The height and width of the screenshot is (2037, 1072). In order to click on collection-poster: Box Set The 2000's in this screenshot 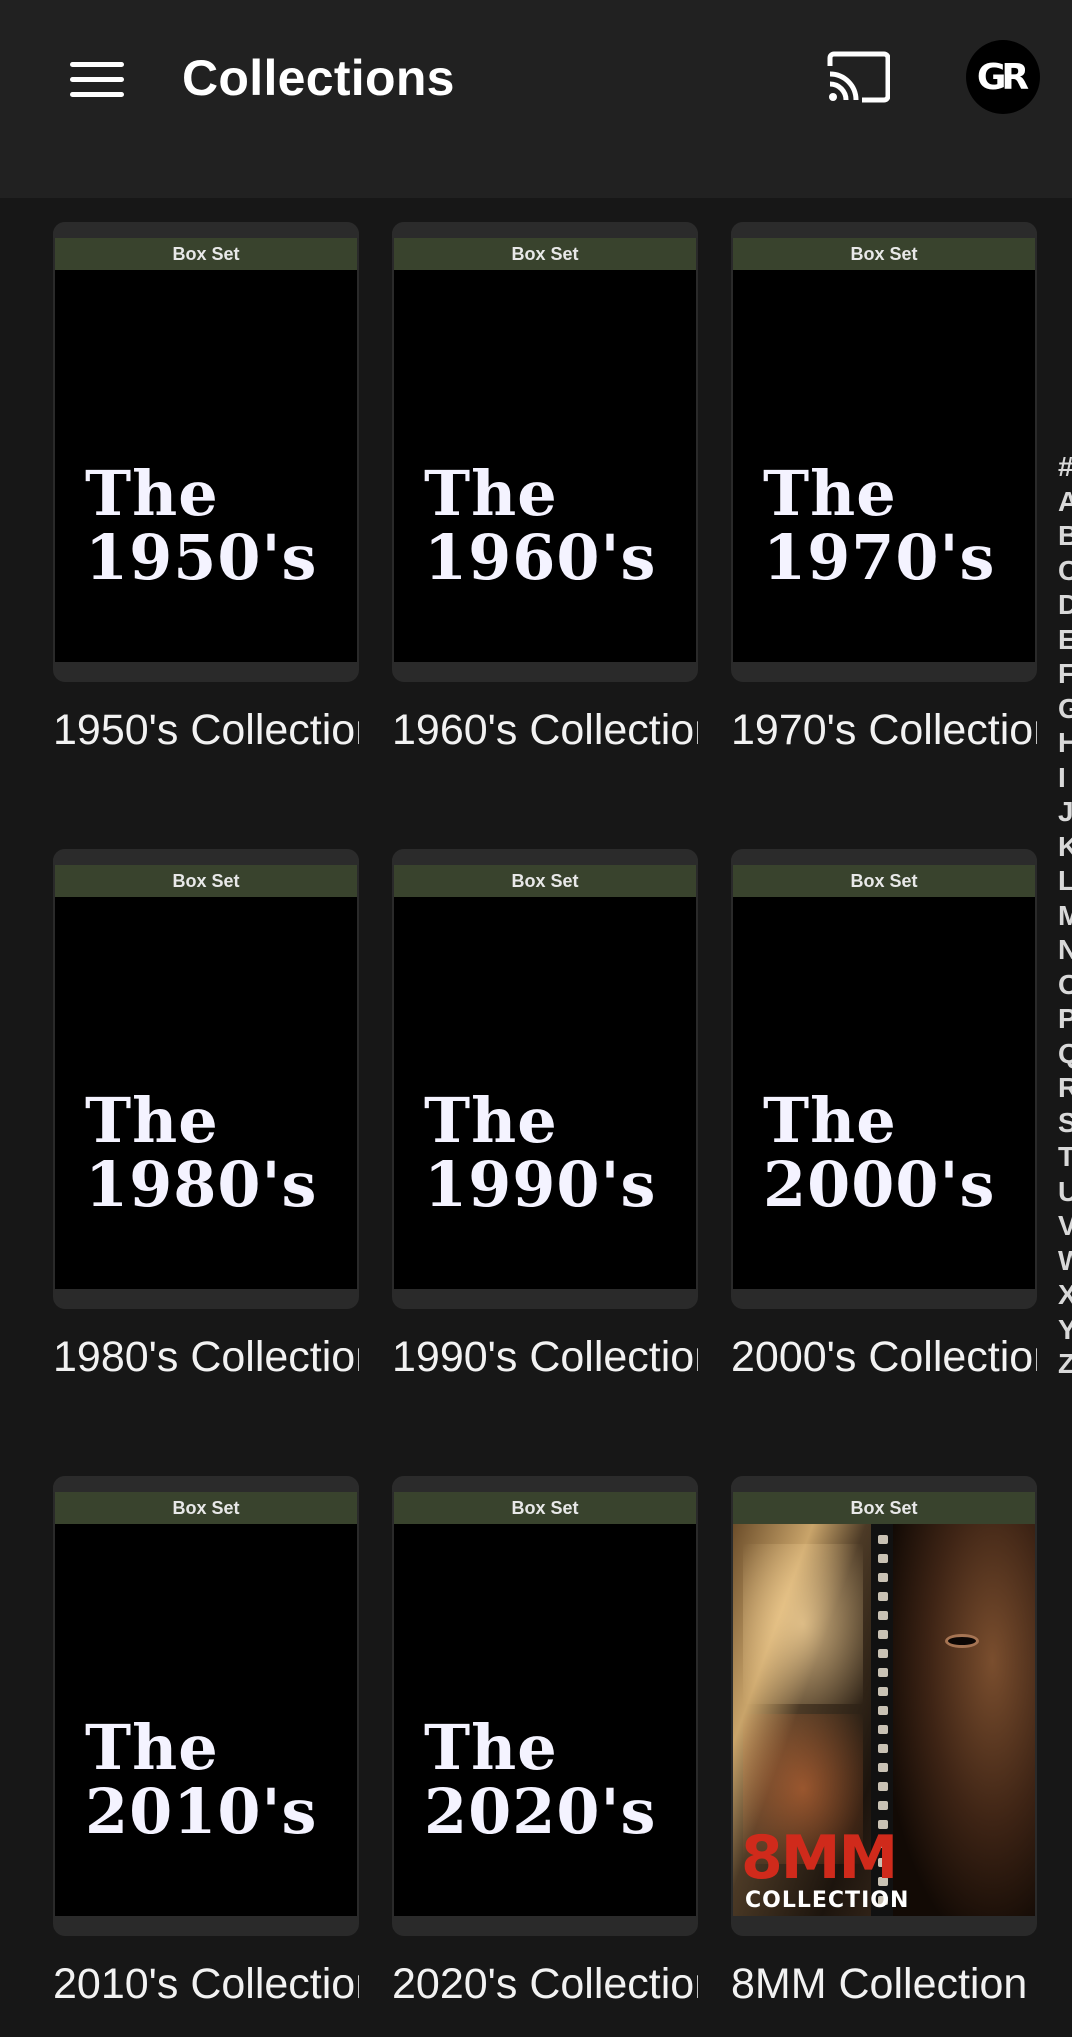, I will do `click(884, 1079)`.